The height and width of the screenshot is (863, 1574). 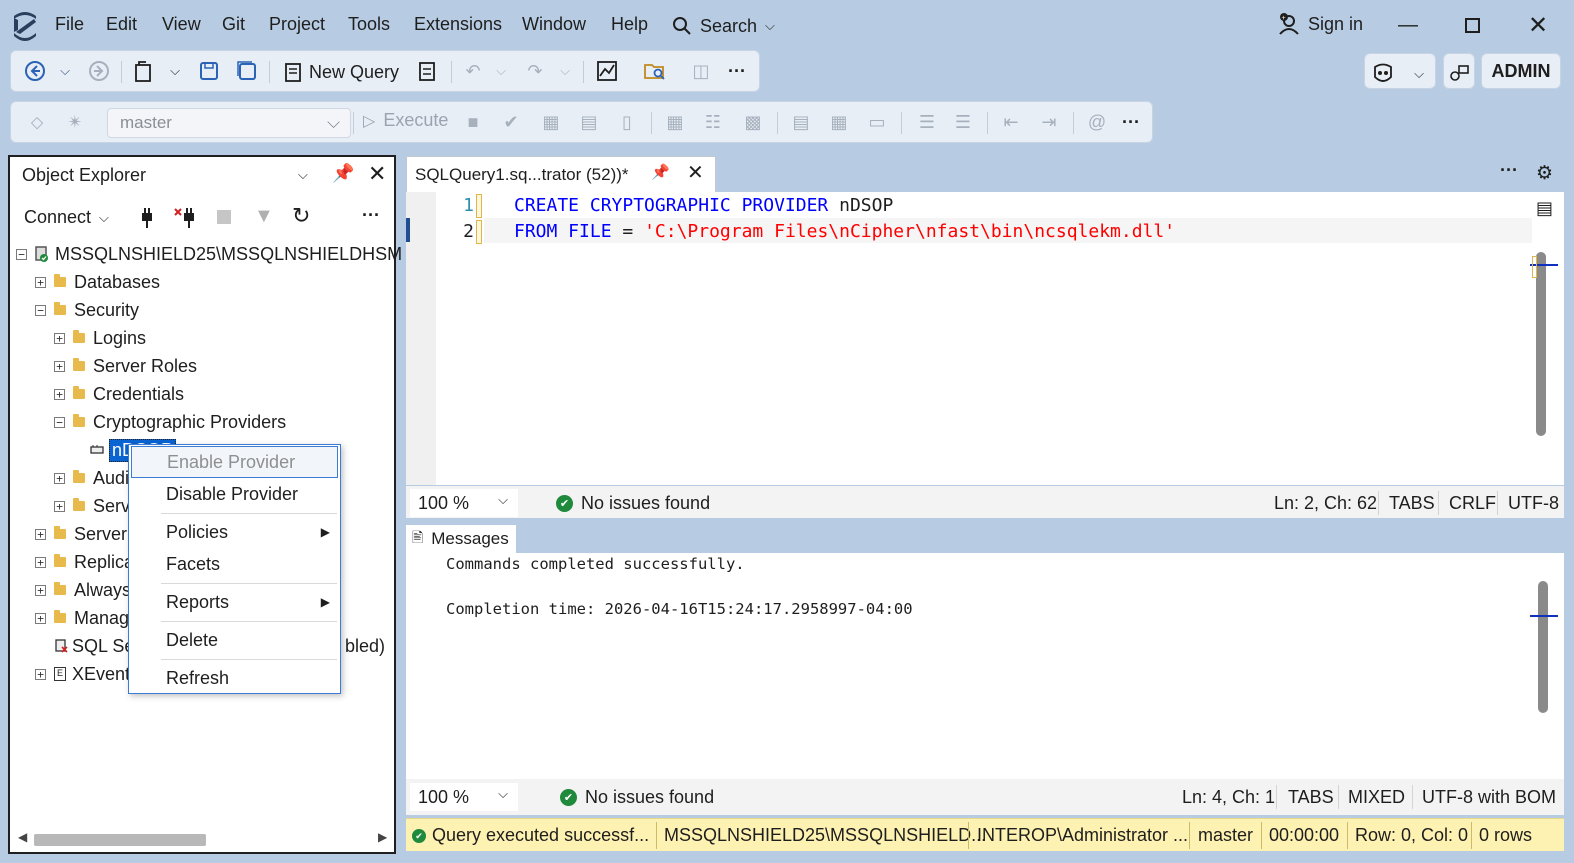 What do you see at coordinates (1472, 25) in the screenshot?
I see `maximize-button` at bounding box center [1472, 25].